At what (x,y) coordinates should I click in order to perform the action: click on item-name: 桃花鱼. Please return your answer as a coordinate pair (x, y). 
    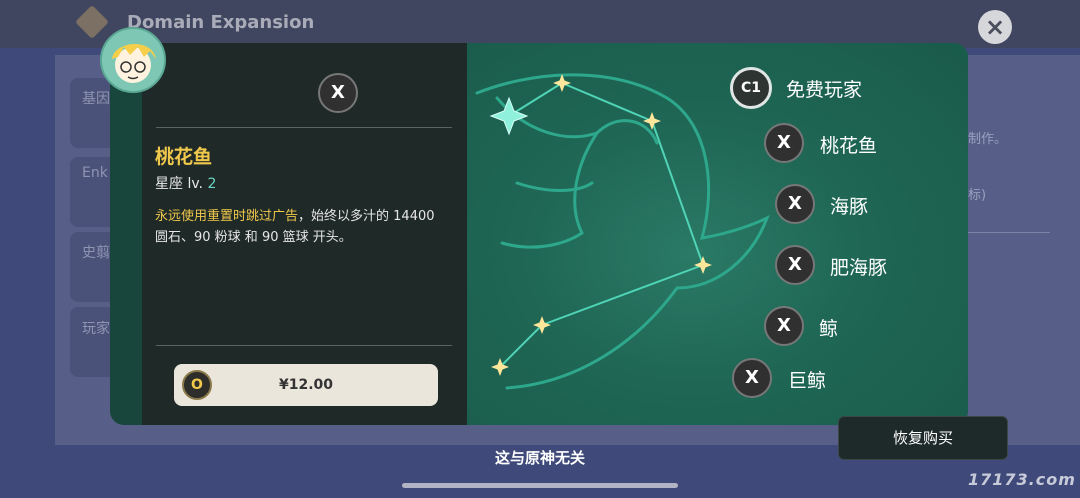
    Looking at the image, I should click on (184, 157).